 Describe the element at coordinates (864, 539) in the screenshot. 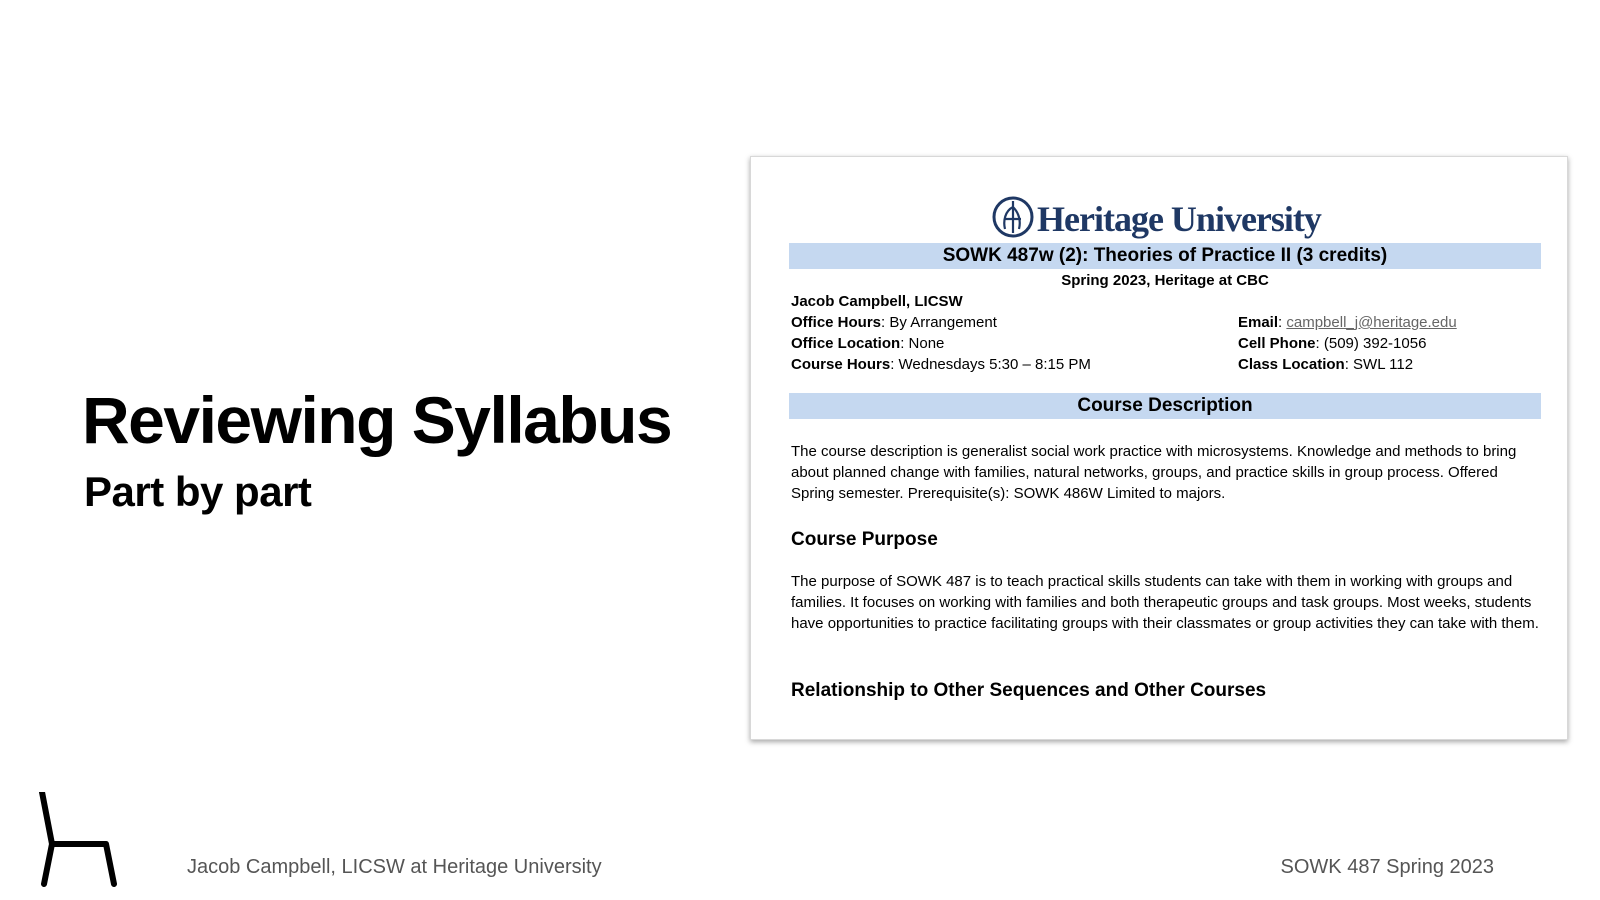

I see `course-purpose-heading: Course Purpose` at that location.